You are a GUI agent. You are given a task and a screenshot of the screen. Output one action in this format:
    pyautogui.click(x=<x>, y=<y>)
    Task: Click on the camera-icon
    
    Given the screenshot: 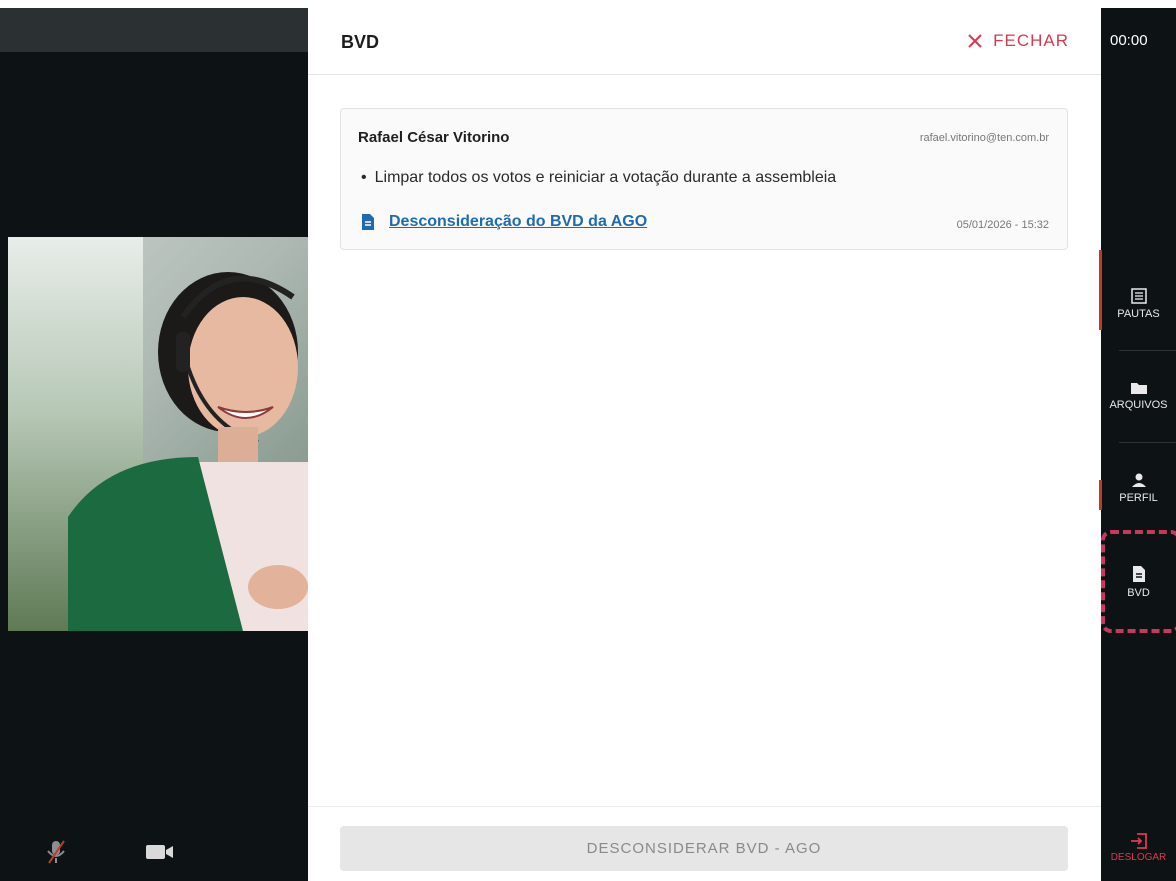 What is the action you would take?
    pyautogui.click(x=160, y=852)
    